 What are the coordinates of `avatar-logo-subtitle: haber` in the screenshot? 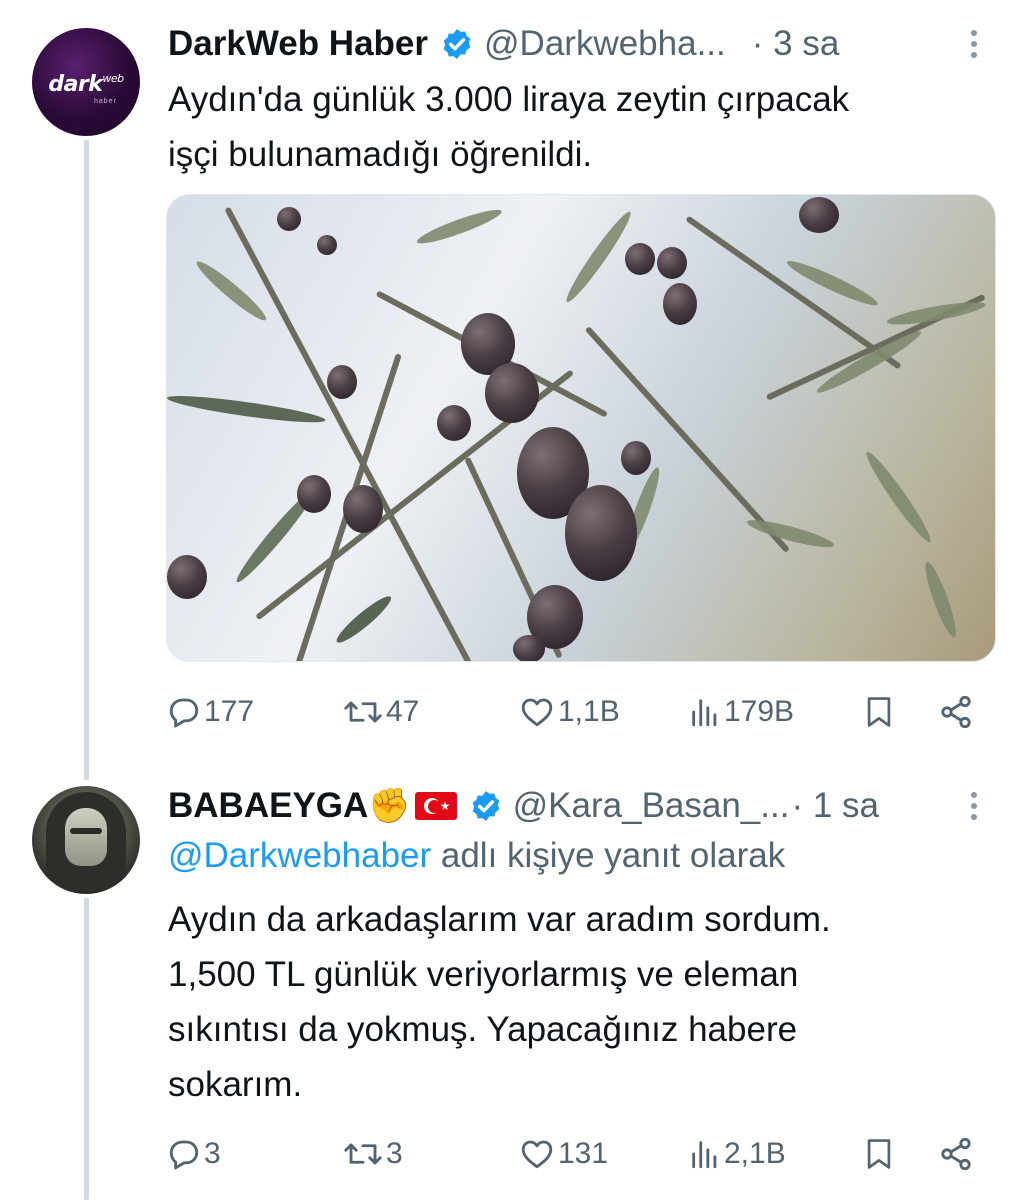 It's located at (105, 101).